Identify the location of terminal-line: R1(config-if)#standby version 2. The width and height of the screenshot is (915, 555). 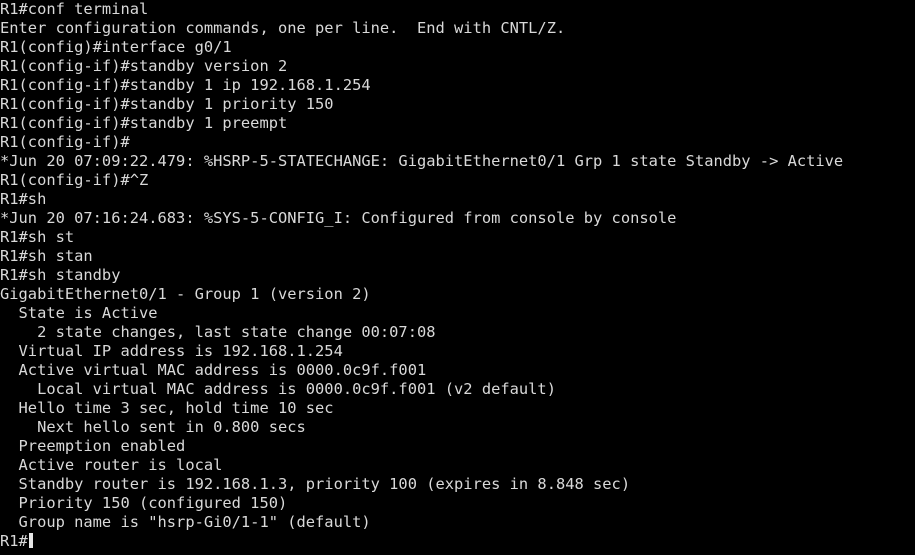
(144, 66).